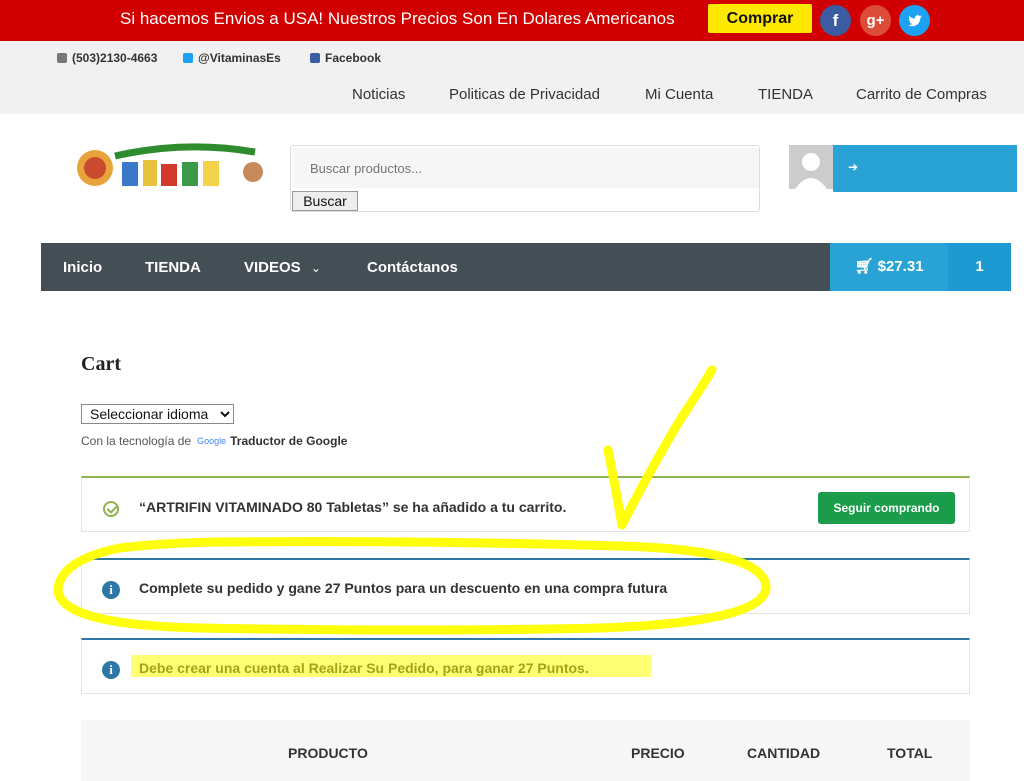 The height and width of the screenshot is (781, 1024). I want to click on col-precio: PRECIO, so click(658, 753).